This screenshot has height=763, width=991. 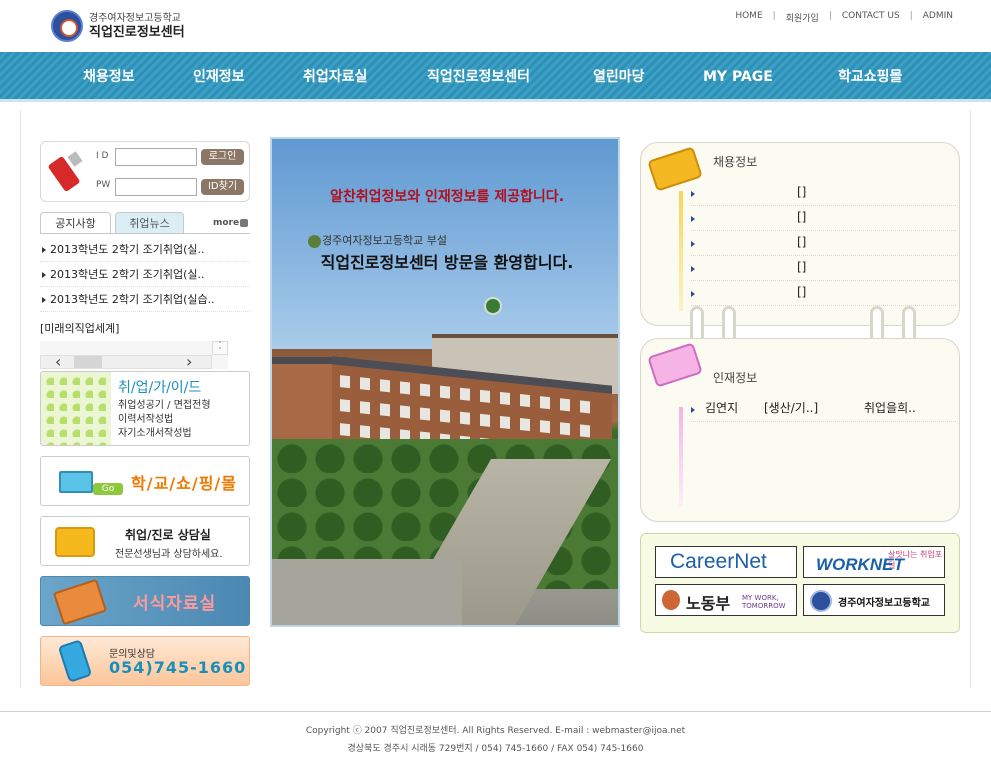 What do you see at coordinates (823, 409) in the screenshot?
I see `table-row: 김연지 [생산/기..] 취업을희..` at bounding box center [823, 409].